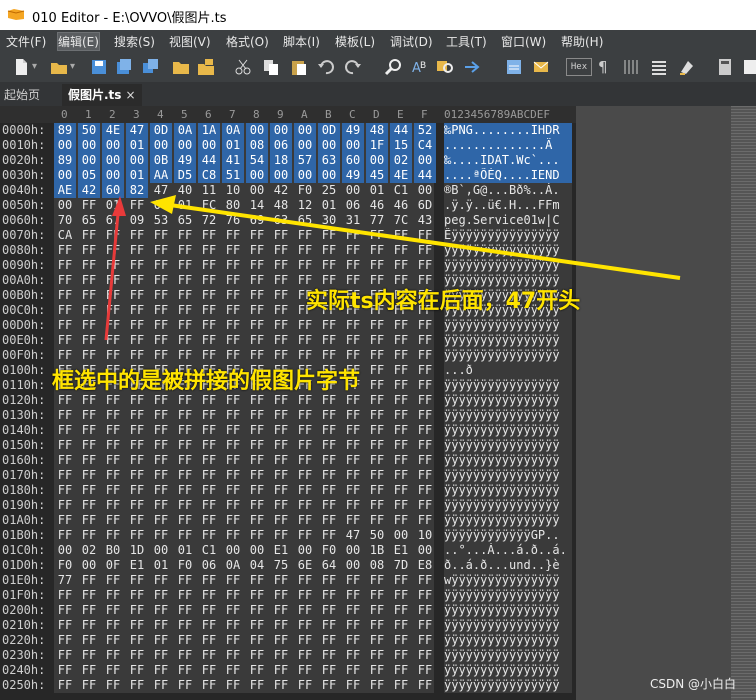  What do you see at coordinates (209, 160) in the screenshot?
I see `hex-byte: 44` at bounding box center [209, 160].